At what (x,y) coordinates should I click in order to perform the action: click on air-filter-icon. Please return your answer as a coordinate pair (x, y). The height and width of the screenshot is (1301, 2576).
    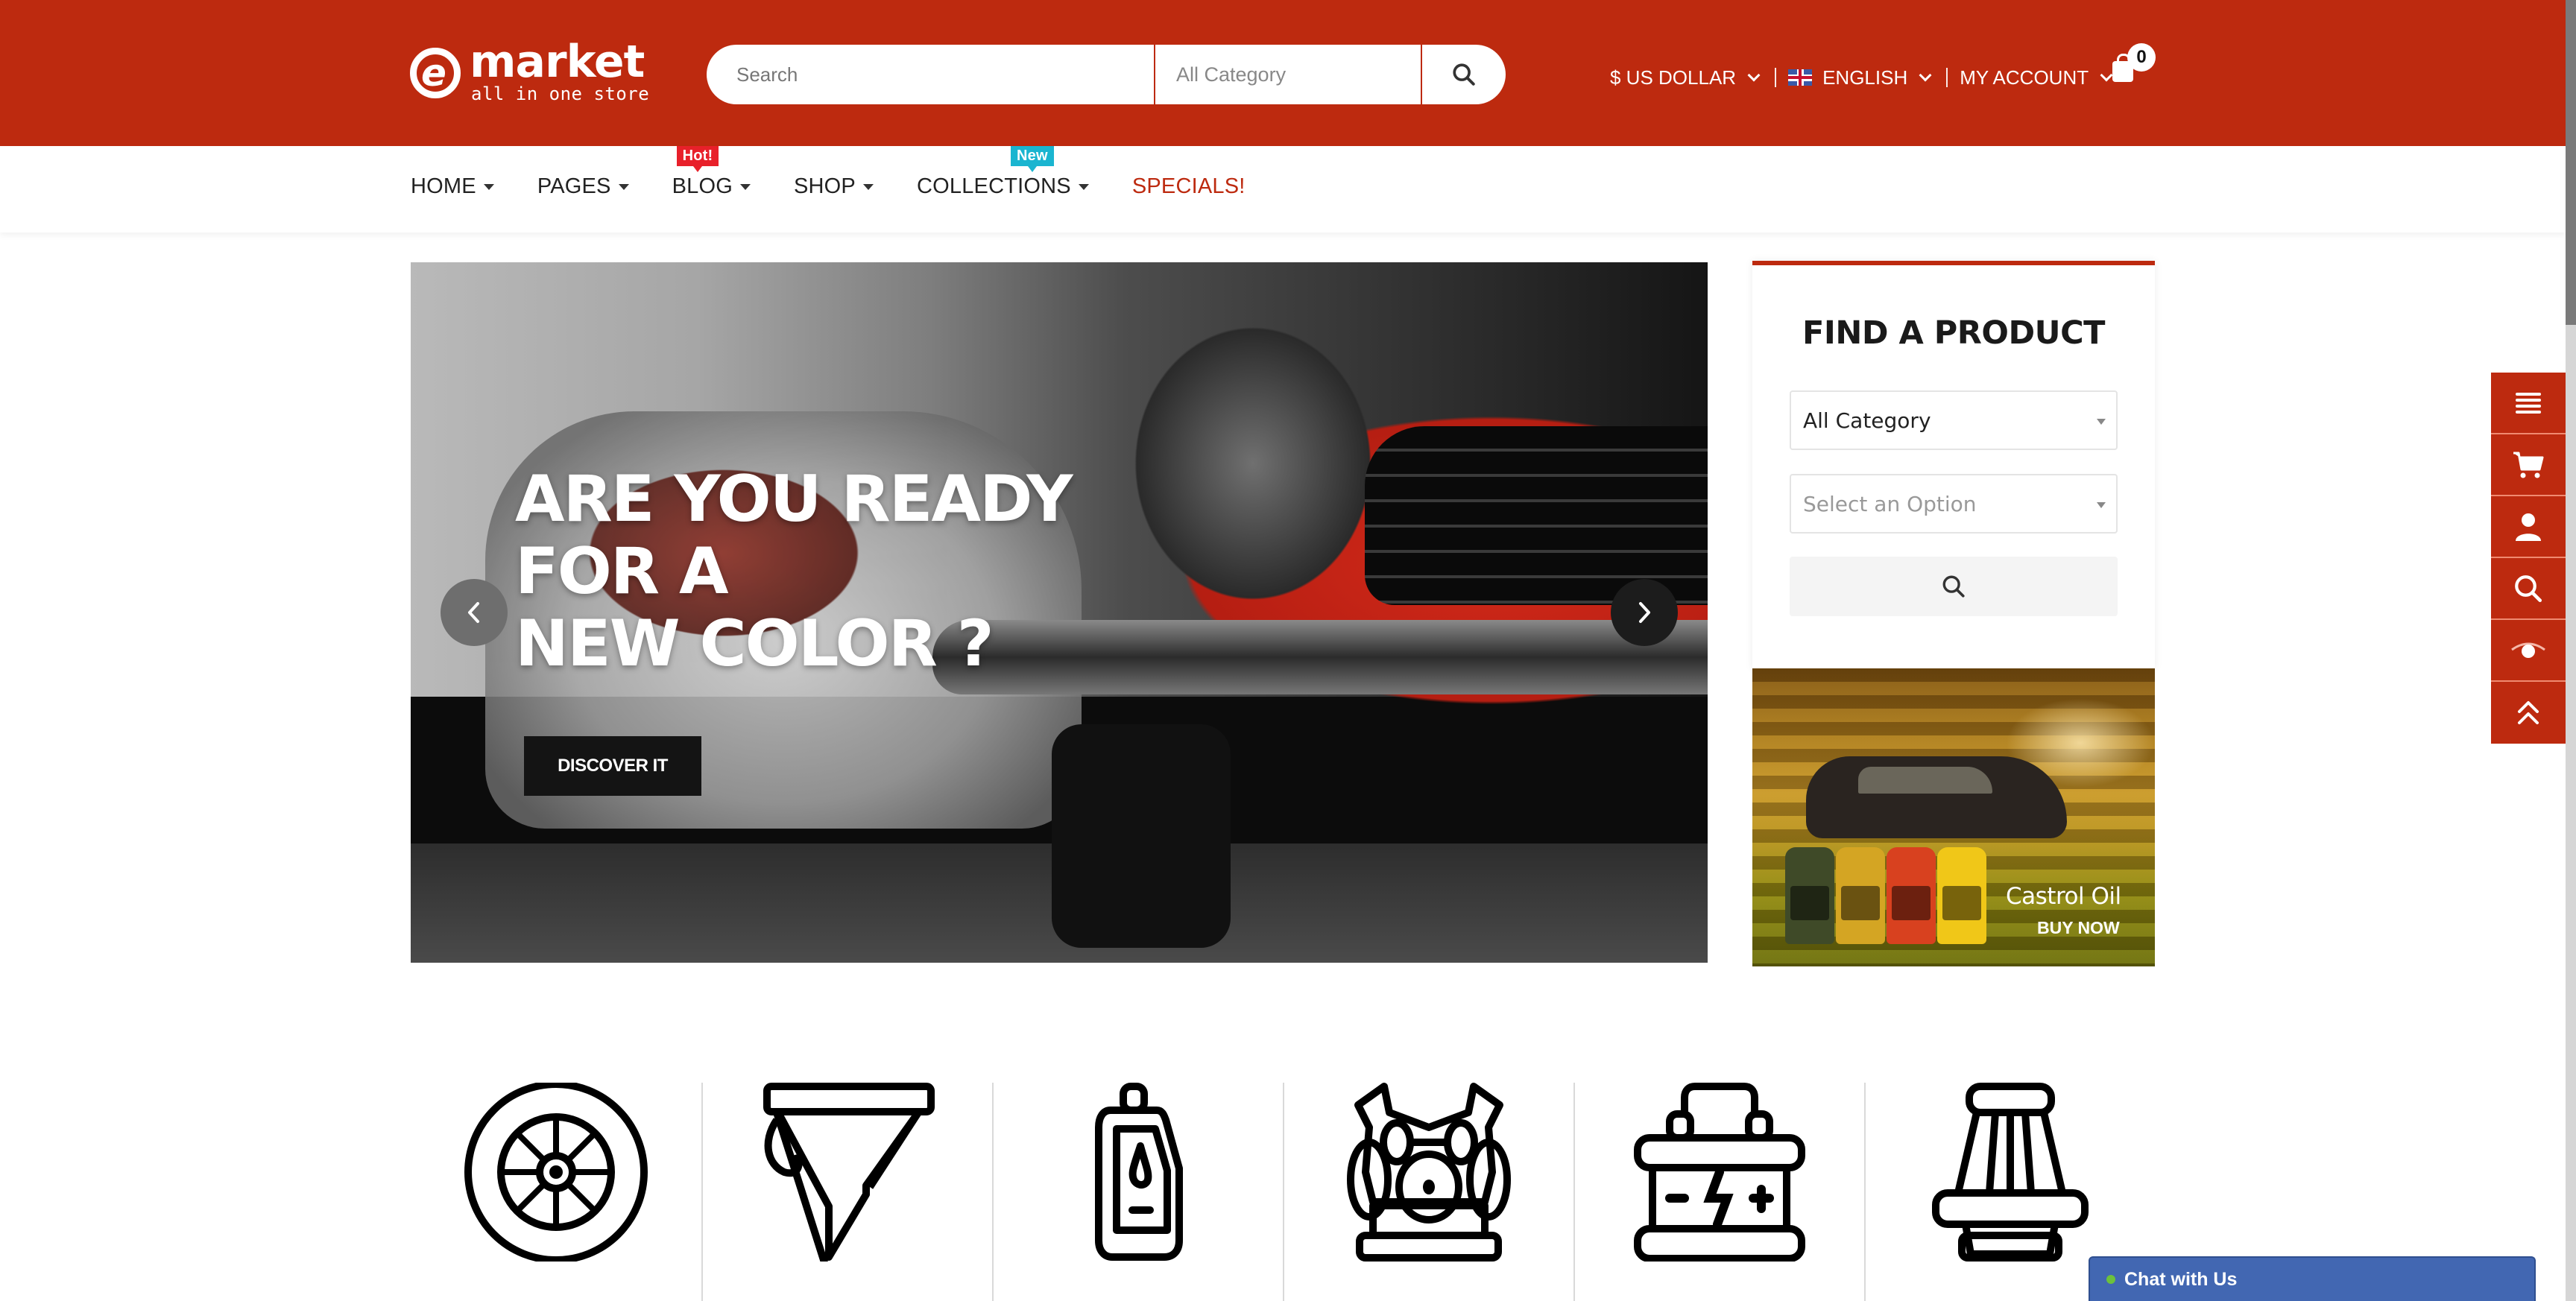
    Looking at the image, I should click on (2010, 1172).